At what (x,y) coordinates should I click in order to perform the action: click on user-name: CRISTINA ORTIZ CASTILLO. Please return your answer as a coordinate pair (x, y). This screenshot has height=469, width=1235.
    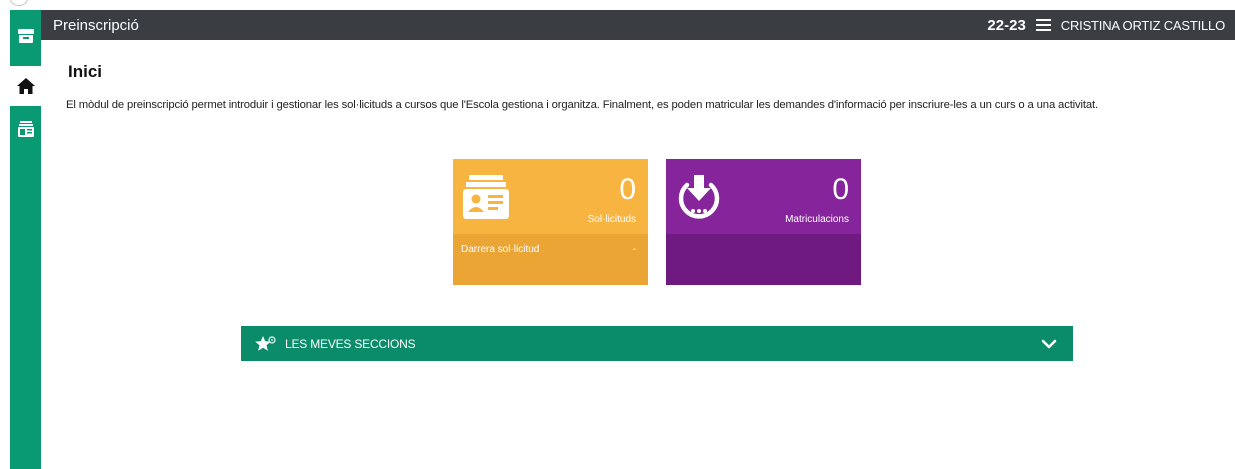
    Looking at the image, I should click on (1143, 25).